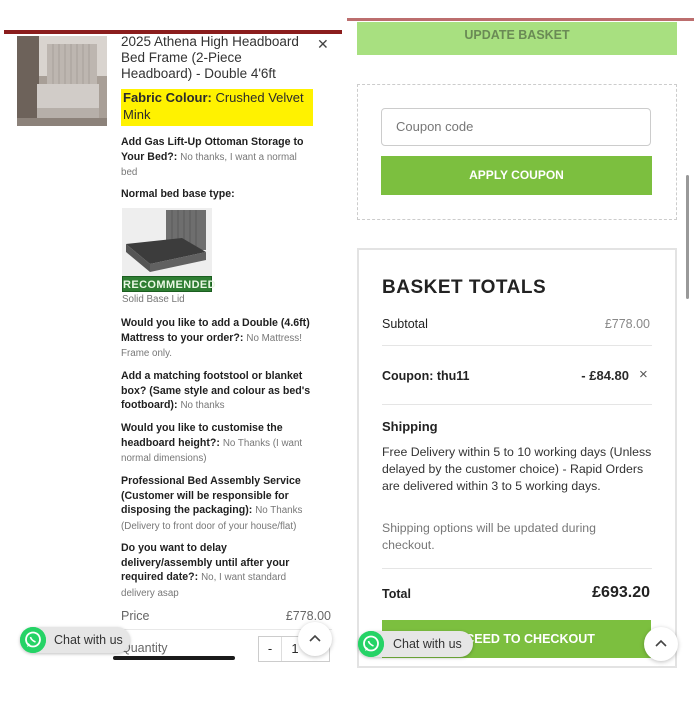  Describe the element at coordinates (516, 127) in the screenshot. I see `coupon-input: Coupon code` at that location.